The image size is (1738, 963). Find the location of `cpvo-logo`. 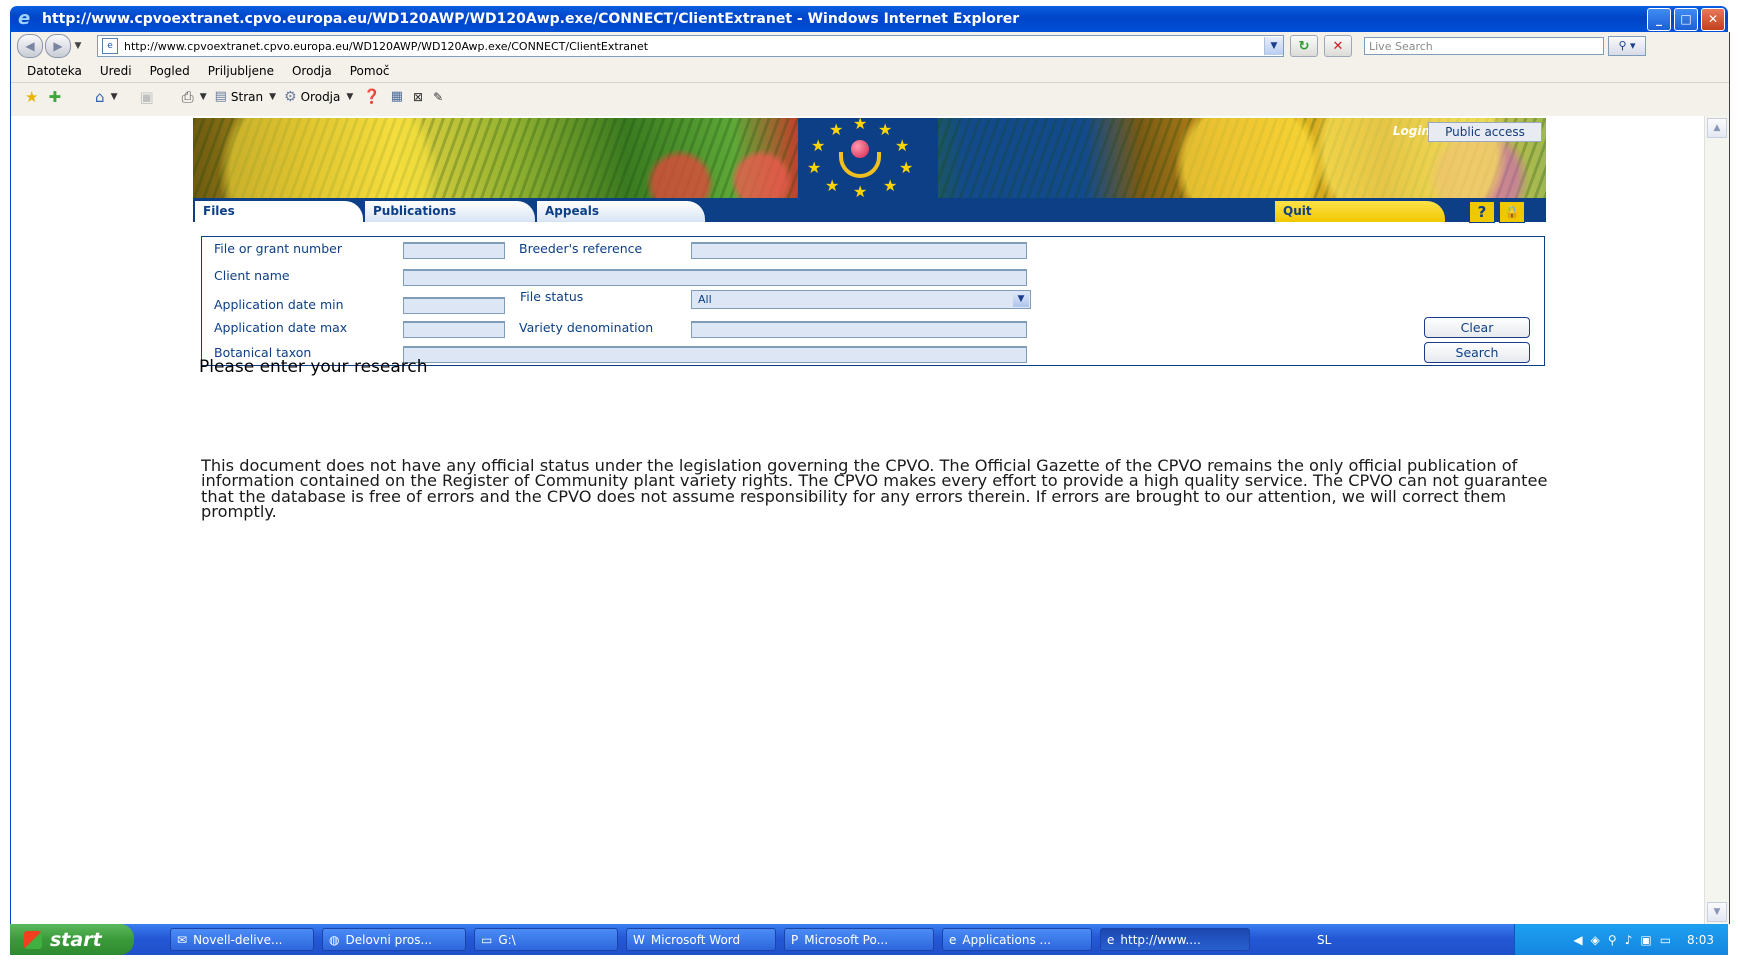

cpvo-logo is located at coordinates (860, 158).